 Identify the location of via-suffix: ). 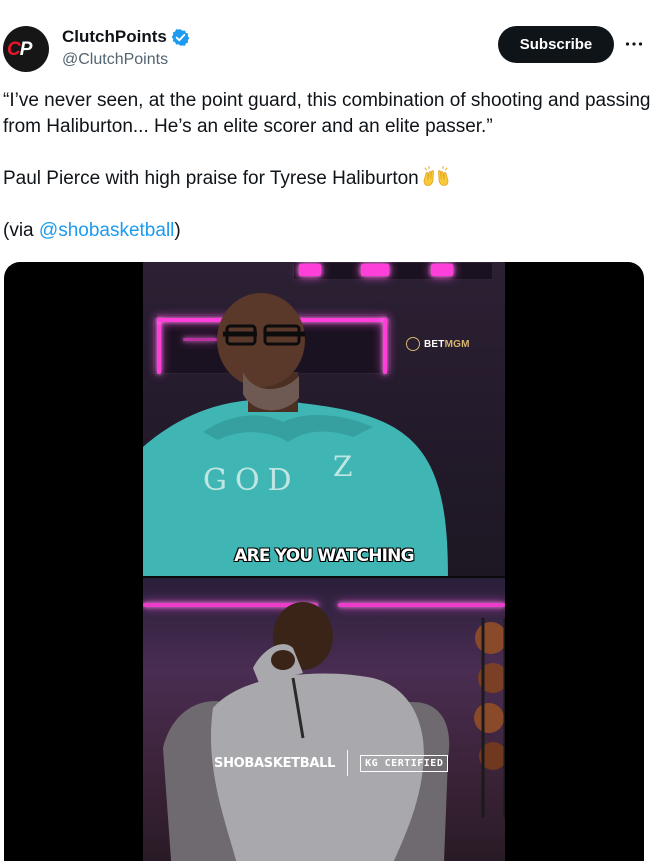
(177, 230).